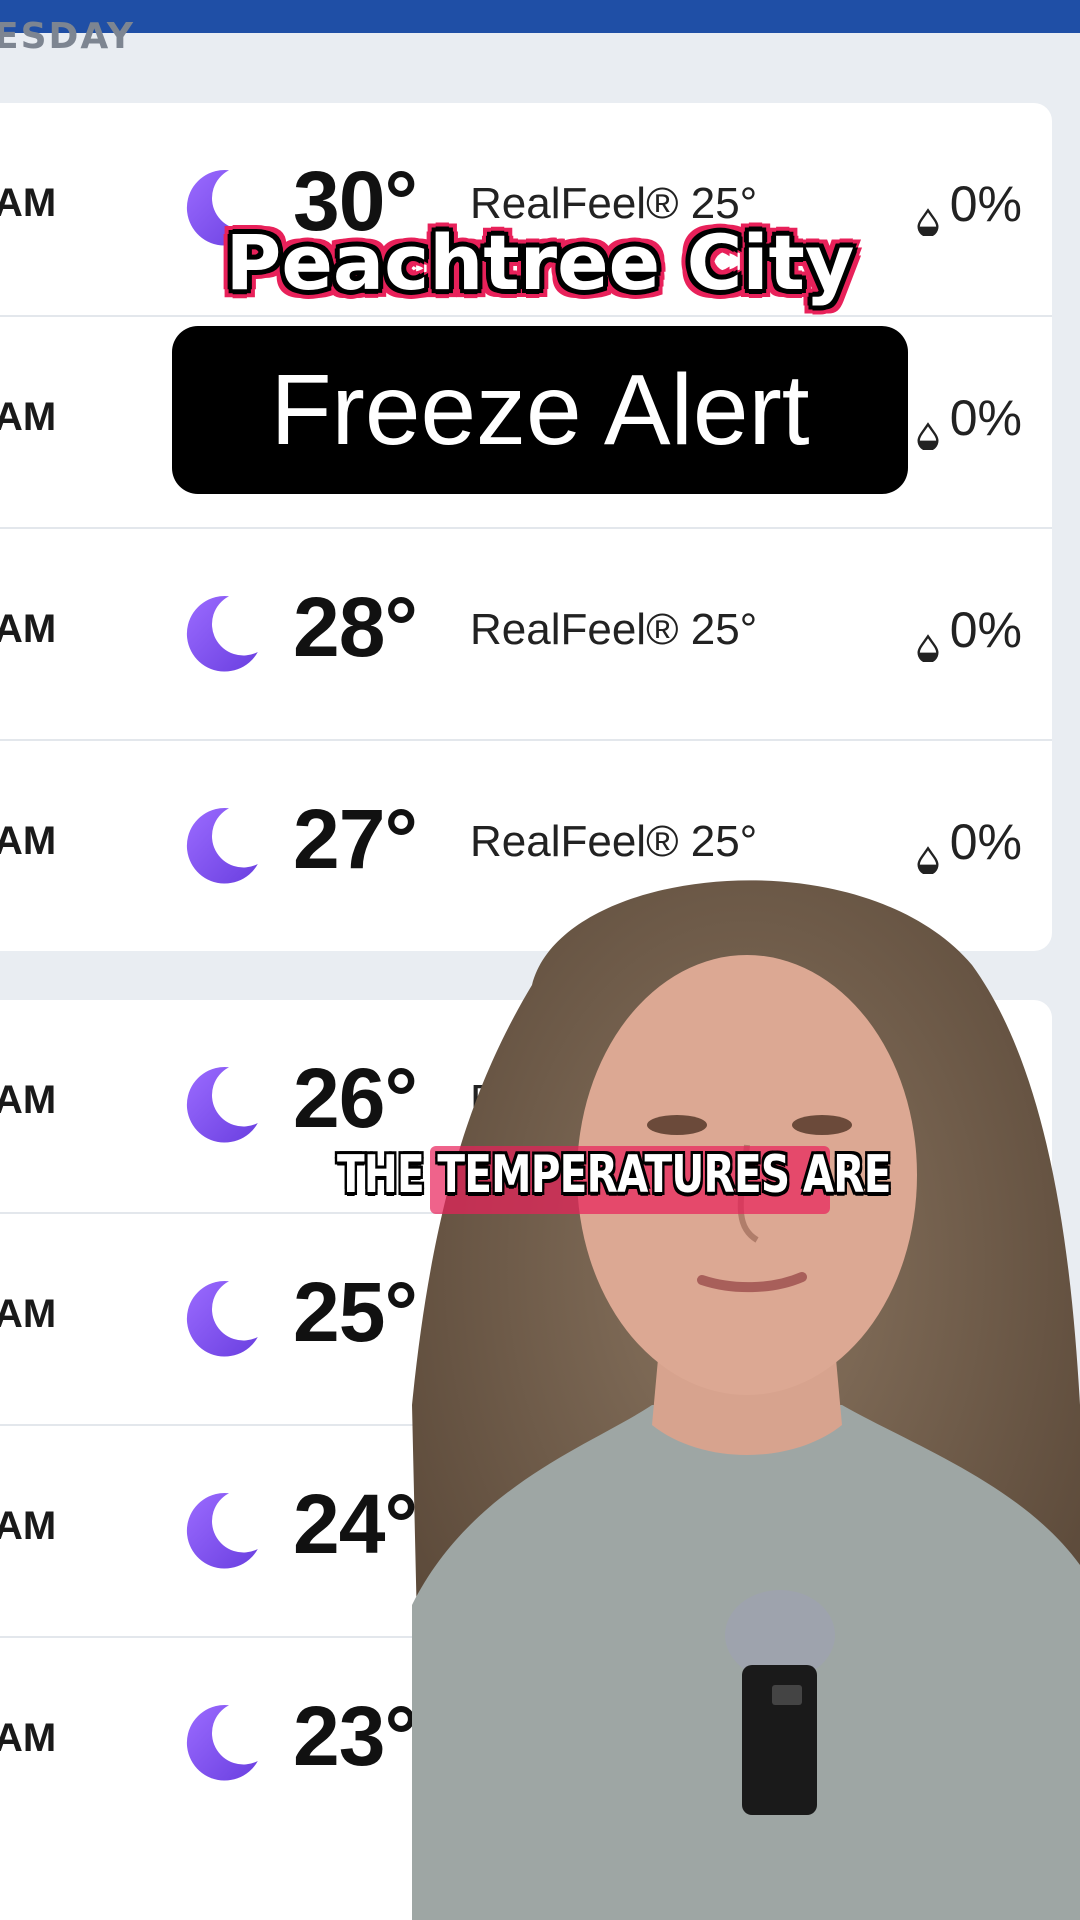 This screenshot has width=1080, height=1920. I want to click on temperature: 27°, so click(355, 839).